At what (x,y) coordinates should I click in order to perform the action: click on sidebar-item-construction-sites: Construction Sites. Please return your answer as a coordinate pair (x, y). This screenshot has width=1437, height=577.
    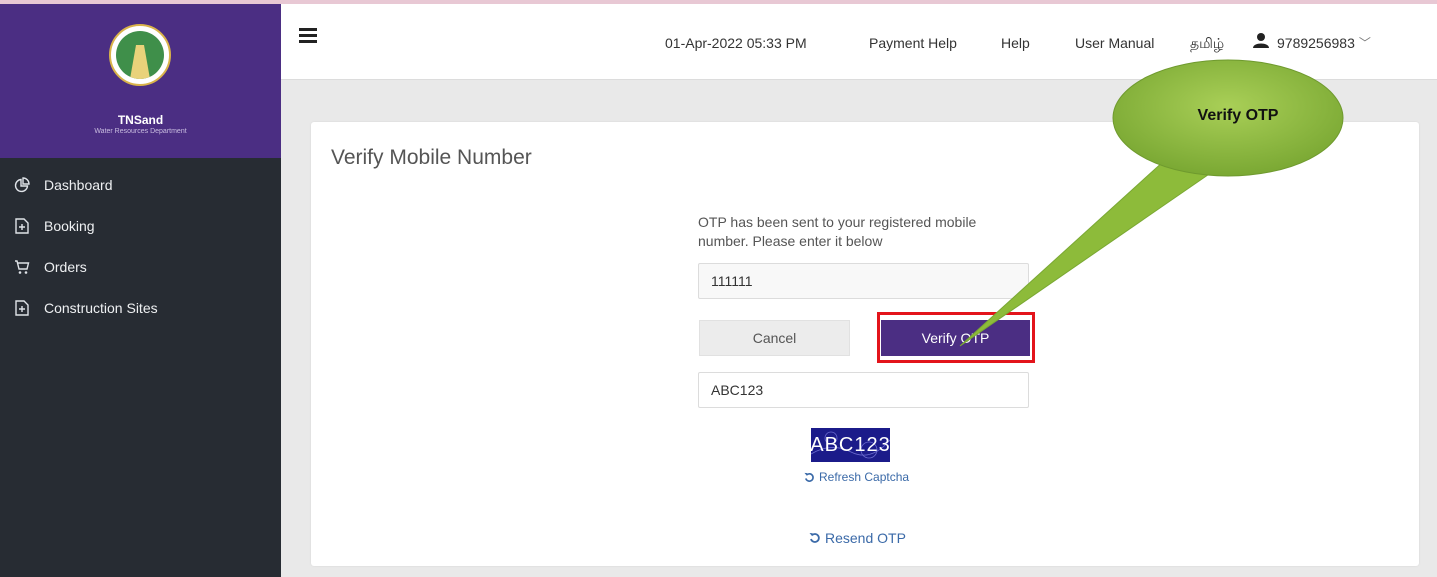
    Looking at the image, I should click on (140, 307).